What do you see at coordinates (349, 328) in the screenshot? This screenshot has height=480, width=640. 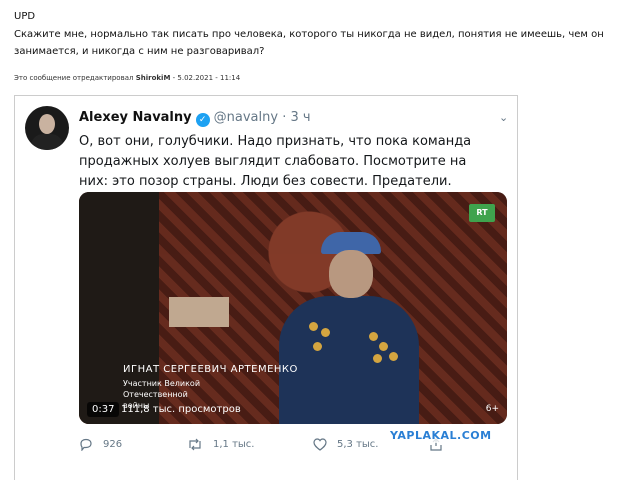 I see `veteran-figure` at bounding box center [349, 328].